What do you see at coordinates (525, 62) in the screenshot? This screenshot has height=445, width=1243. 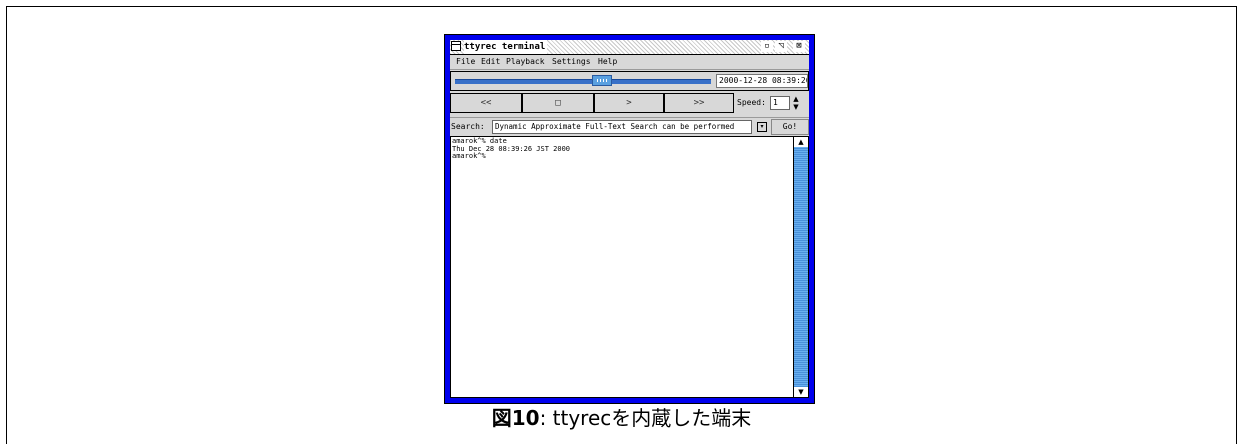 I see `menu-playback: Playback` at bounding box center [525, 62].